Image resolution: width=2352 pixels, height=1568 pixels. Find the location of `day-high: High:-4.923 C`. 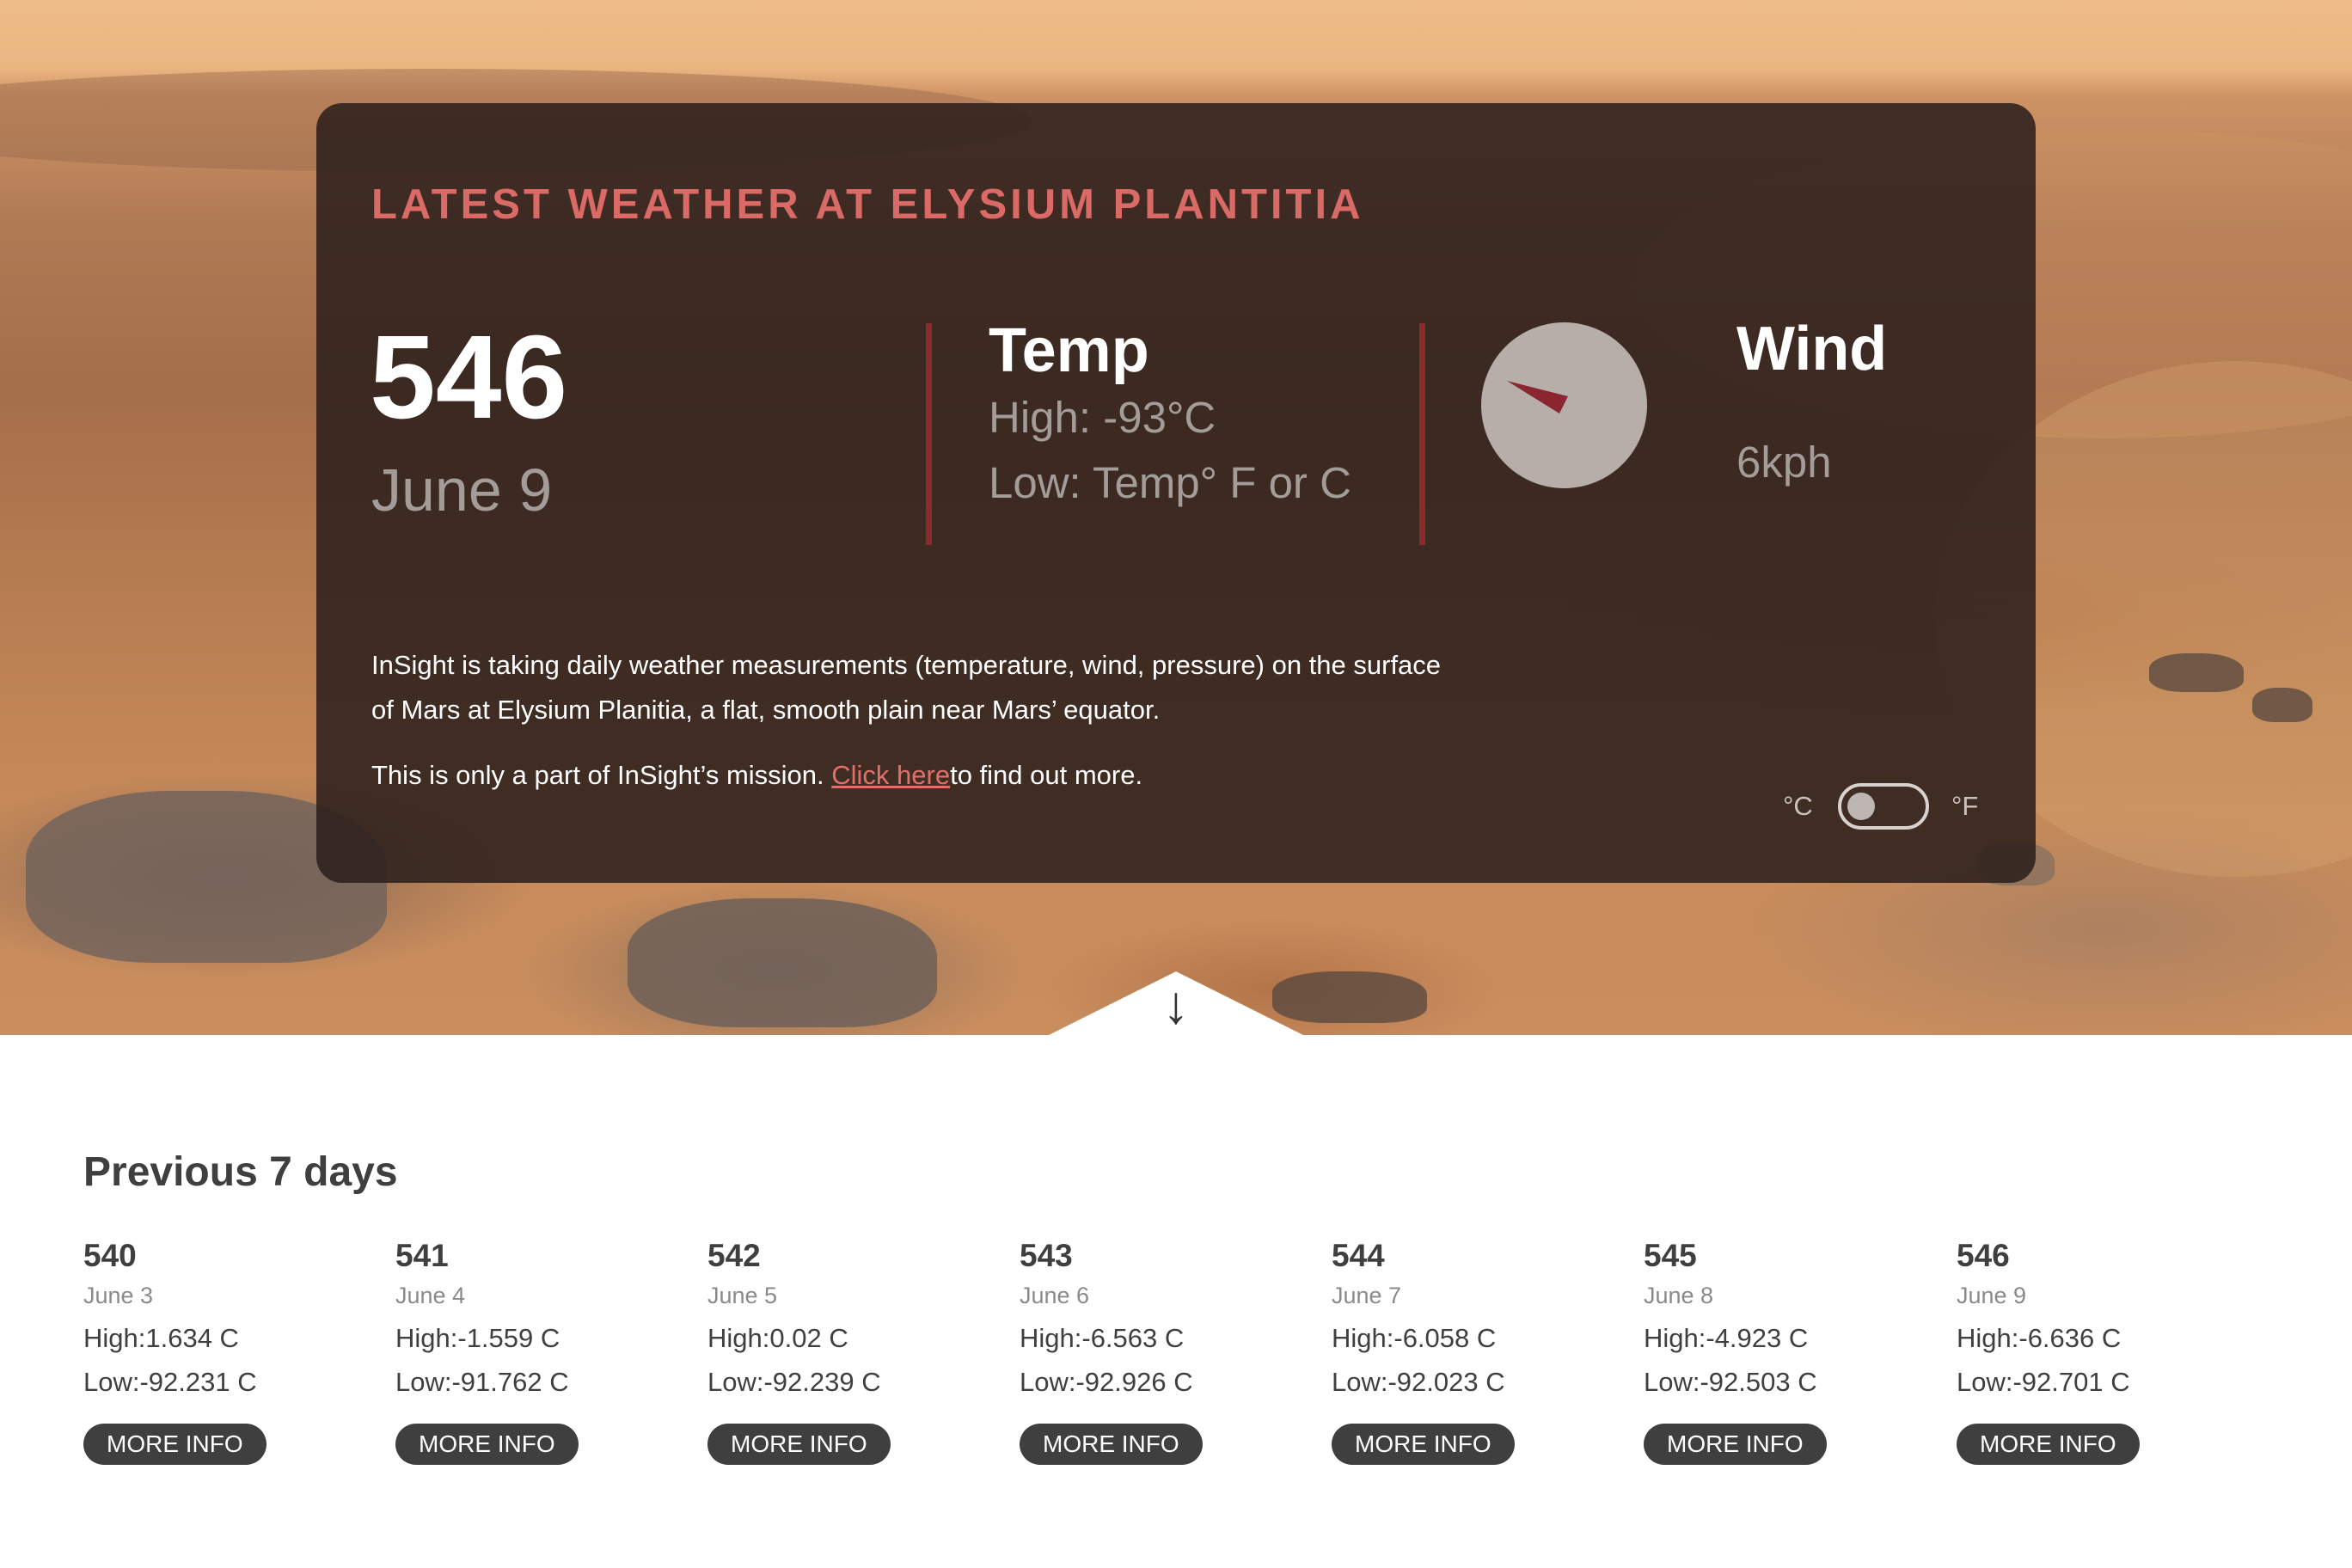

day-high: High:-4.923 C is located at coordinates (1726, 1338).